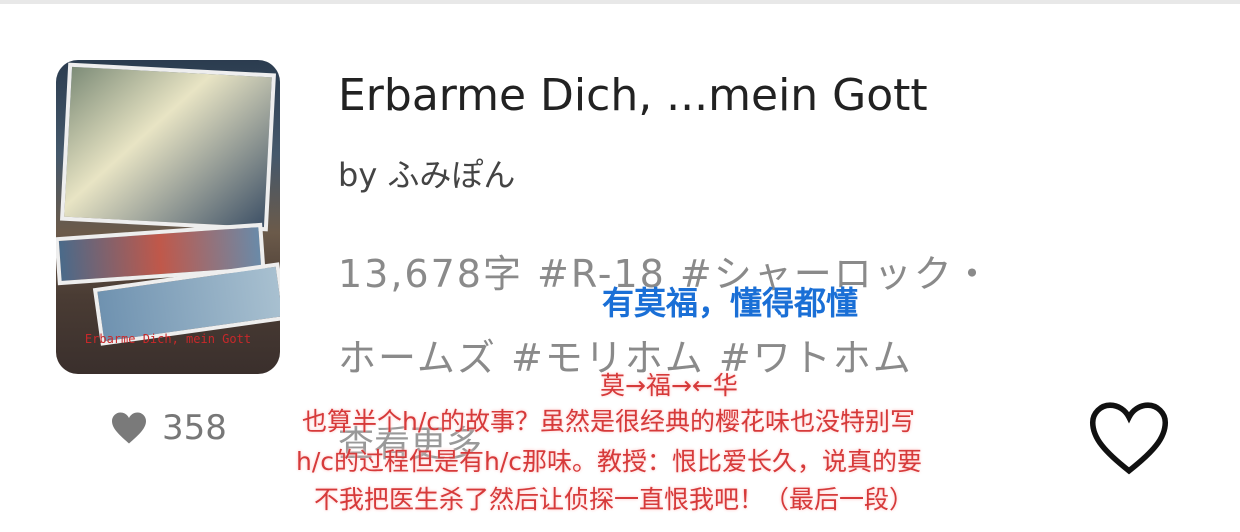 This screenshot has height=532, width=1240. Describe the element at coordinates (614, 499) in the screenshot. I see `annotation-line: 不我把医生杀了然后让侦探一直恨我吧！（最后一段）` at that location.